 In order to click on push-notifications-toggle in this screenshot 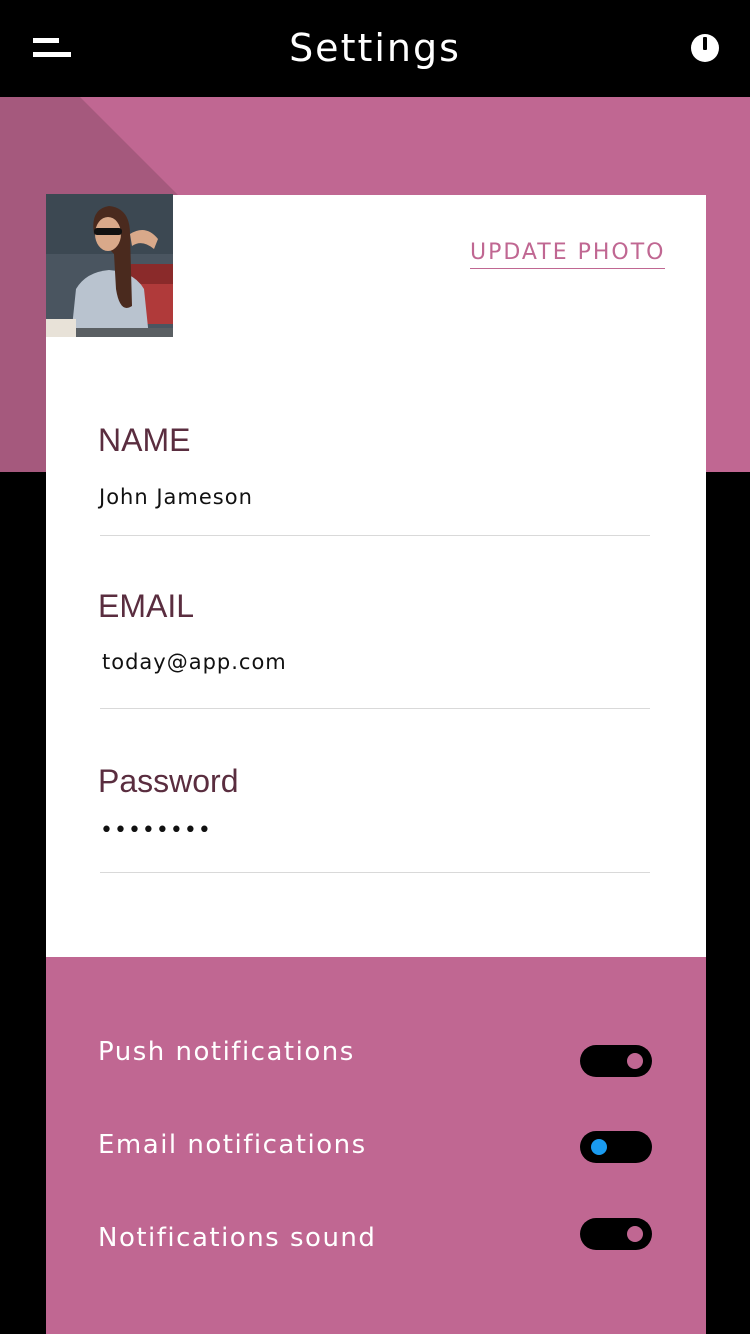, I will do `click(616, 1061)`.